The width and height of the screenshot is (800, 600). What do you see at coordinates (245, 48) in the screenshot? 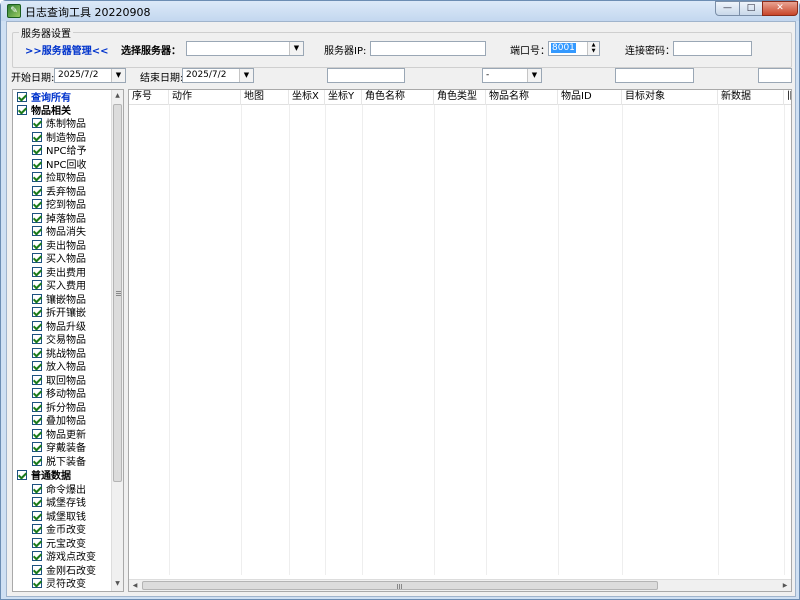
I see `server-select: ▼` at bounding box center [245, 48].